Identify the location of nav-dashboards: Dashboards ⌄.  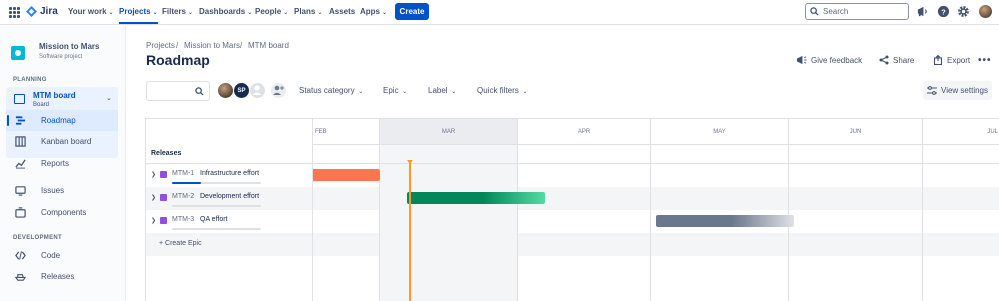
(225, 11).